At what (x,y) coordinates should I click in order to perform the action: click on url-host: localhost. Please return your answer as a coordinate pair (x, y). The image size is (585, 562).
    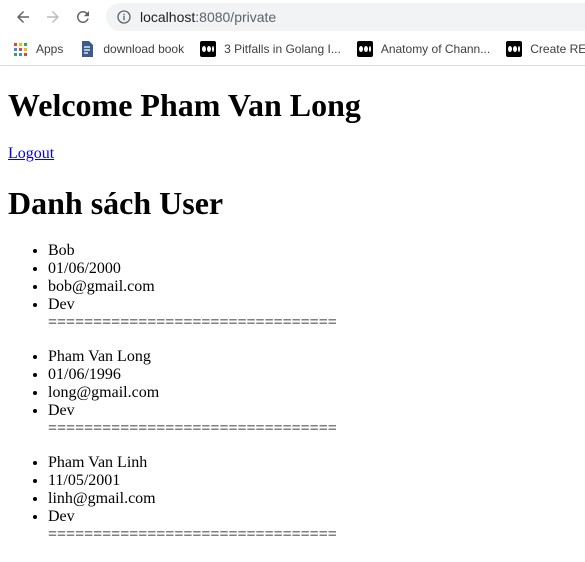
    Looking at the image, I should click on (168, 16).